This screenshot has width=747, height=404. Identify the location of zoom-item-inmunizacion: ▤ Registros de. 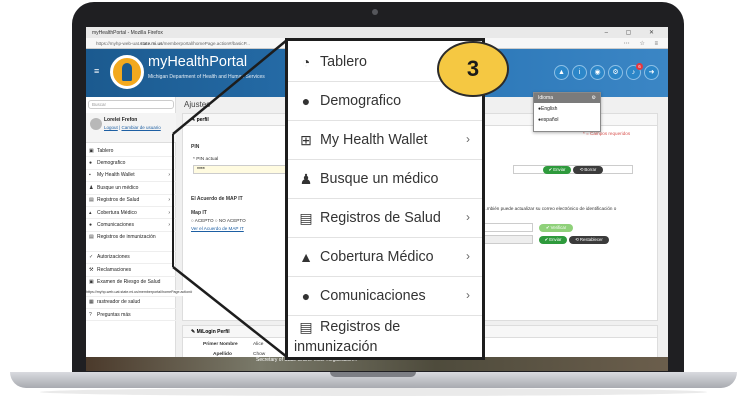
(385, 327).